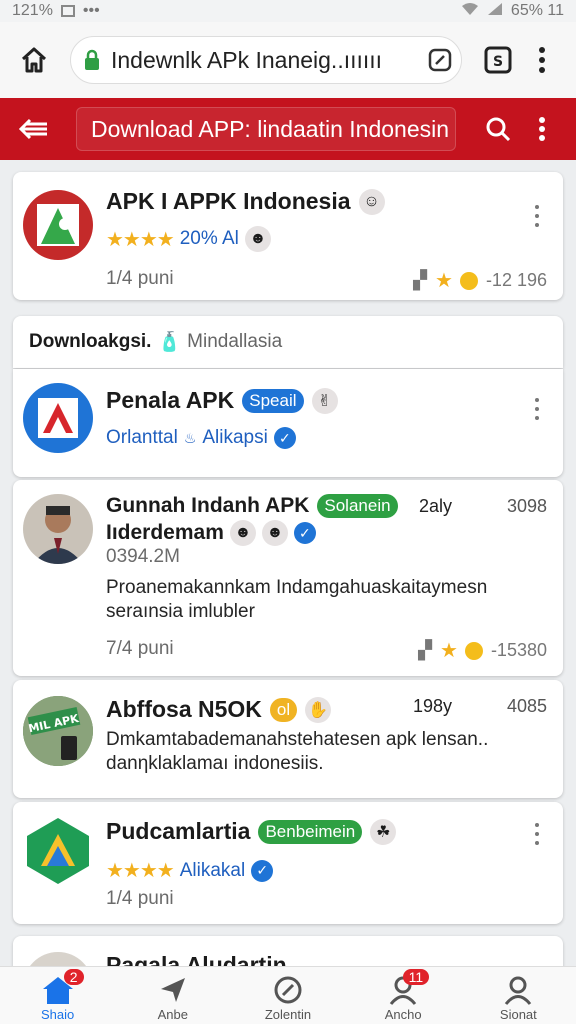 This screenshot has height=1024, width=576. What do you see at coordinates (90, 341) in the screenshot?
I see `section-title: Downloakgsi.` at bounding box center [90, 341].